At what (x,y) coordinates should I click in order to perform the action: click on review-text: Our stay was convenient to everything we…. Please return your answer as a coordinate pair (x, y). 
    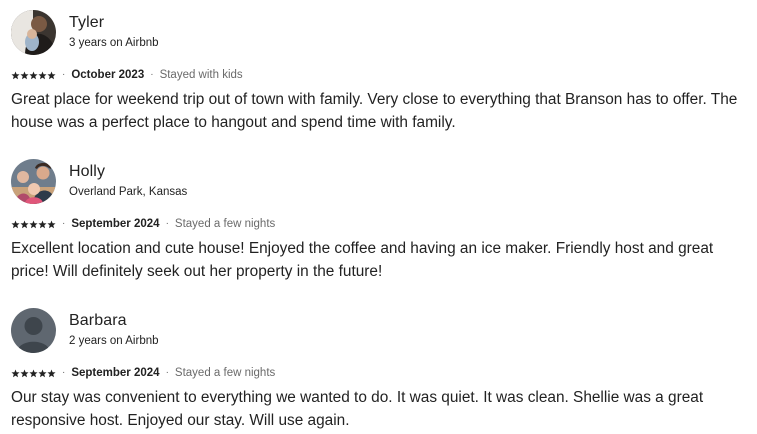
    Looking at the image, I should click on (357, 409).